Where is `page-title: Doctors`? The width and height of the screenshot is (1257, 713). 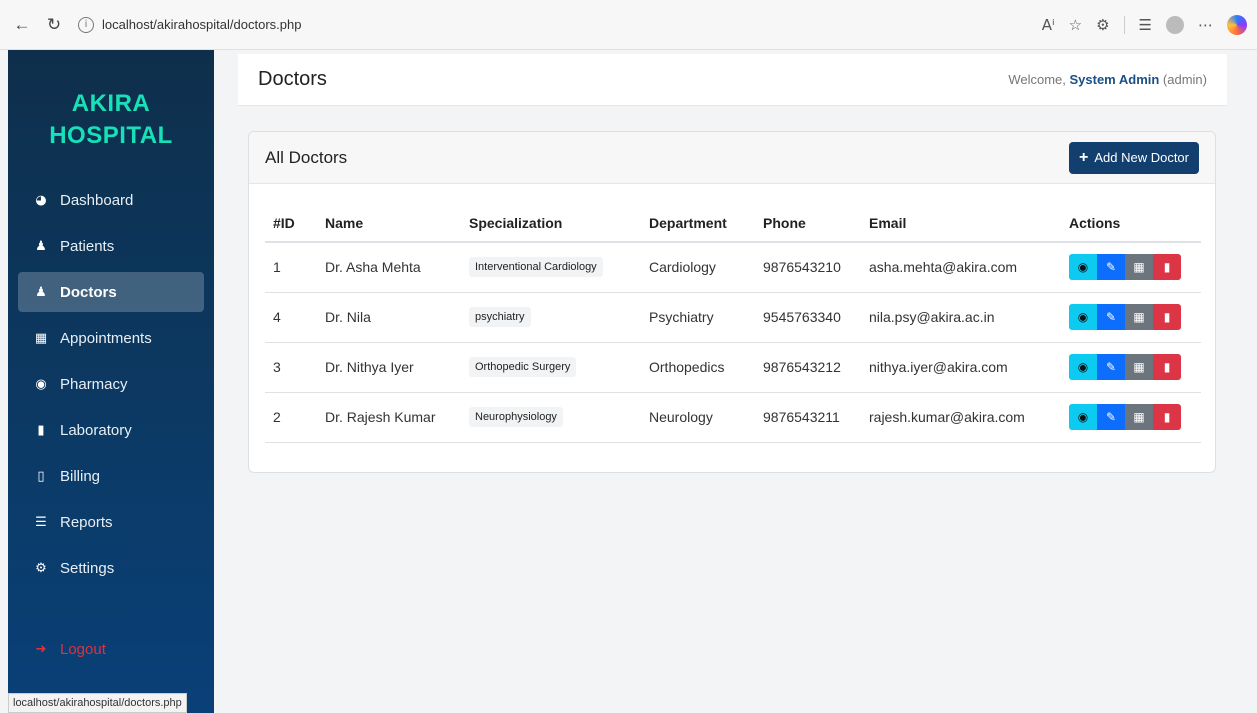
page-title: Doctors is located at coordinates (292, 79).